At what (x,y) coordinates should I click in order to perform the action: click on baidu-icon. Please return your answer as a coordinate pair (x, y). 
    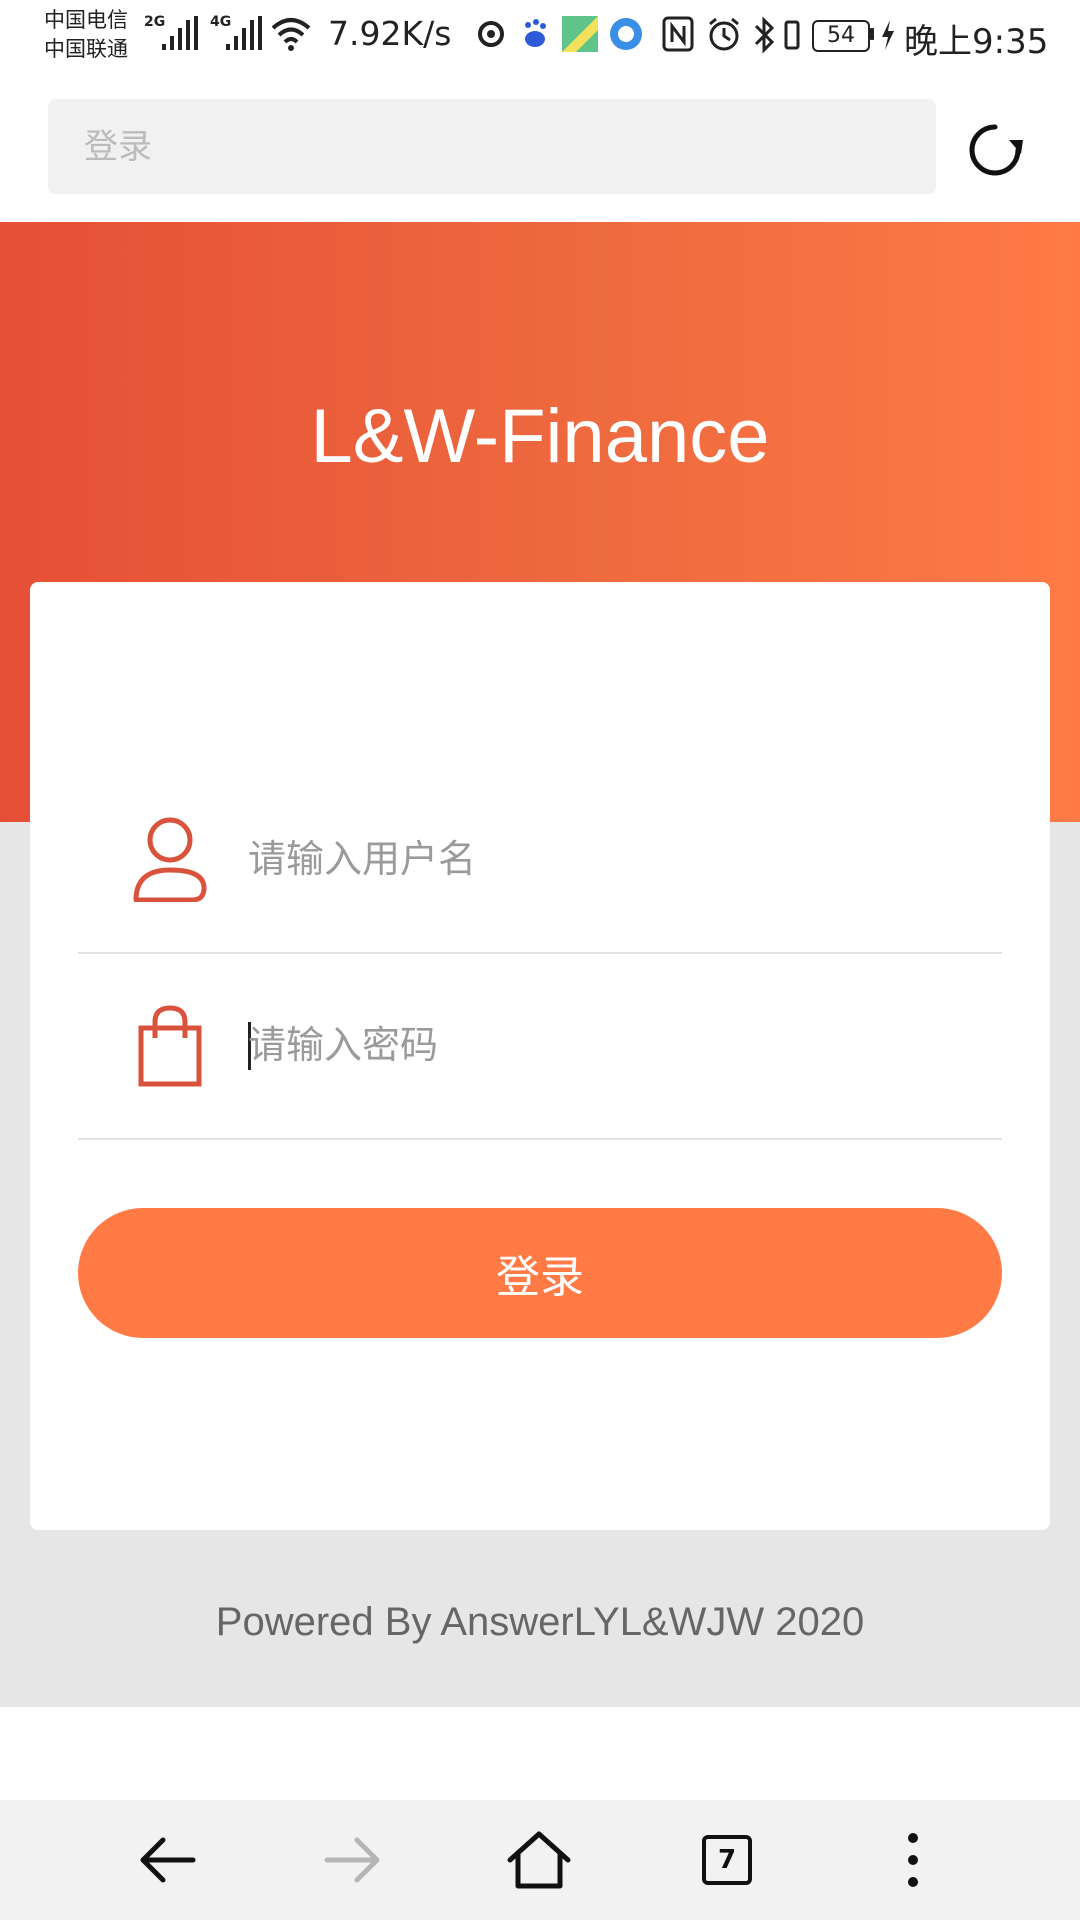
    Looking at the image, I should click on (535, 33).